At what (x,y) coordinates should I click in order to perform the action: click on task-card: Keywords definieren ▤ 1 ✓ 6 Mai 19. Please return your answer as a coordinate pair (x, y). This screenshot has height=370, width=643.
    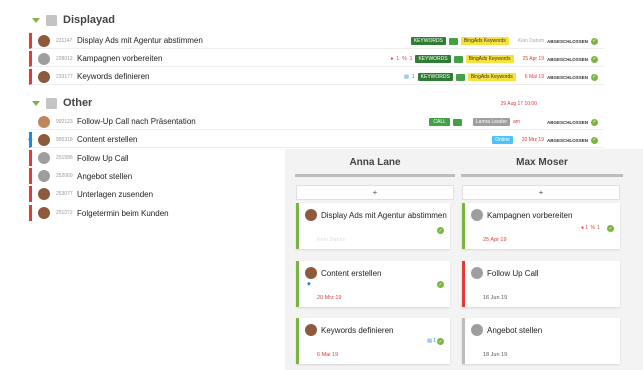
    Looking at the image, I should click on (373, 341).